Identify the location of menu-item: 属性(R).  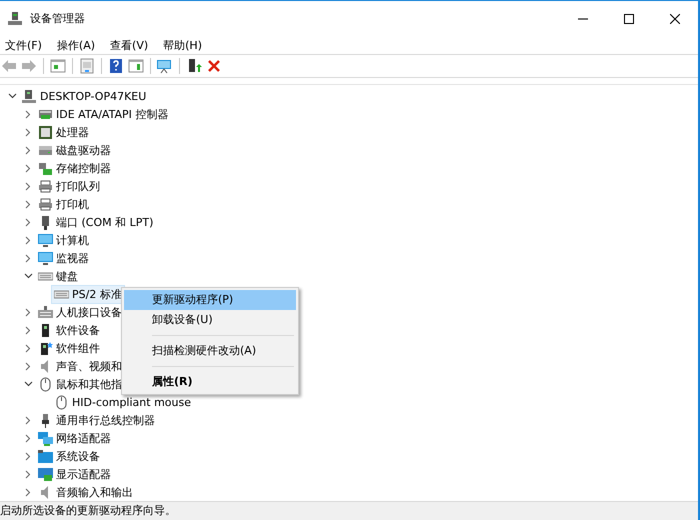
(210, 382).